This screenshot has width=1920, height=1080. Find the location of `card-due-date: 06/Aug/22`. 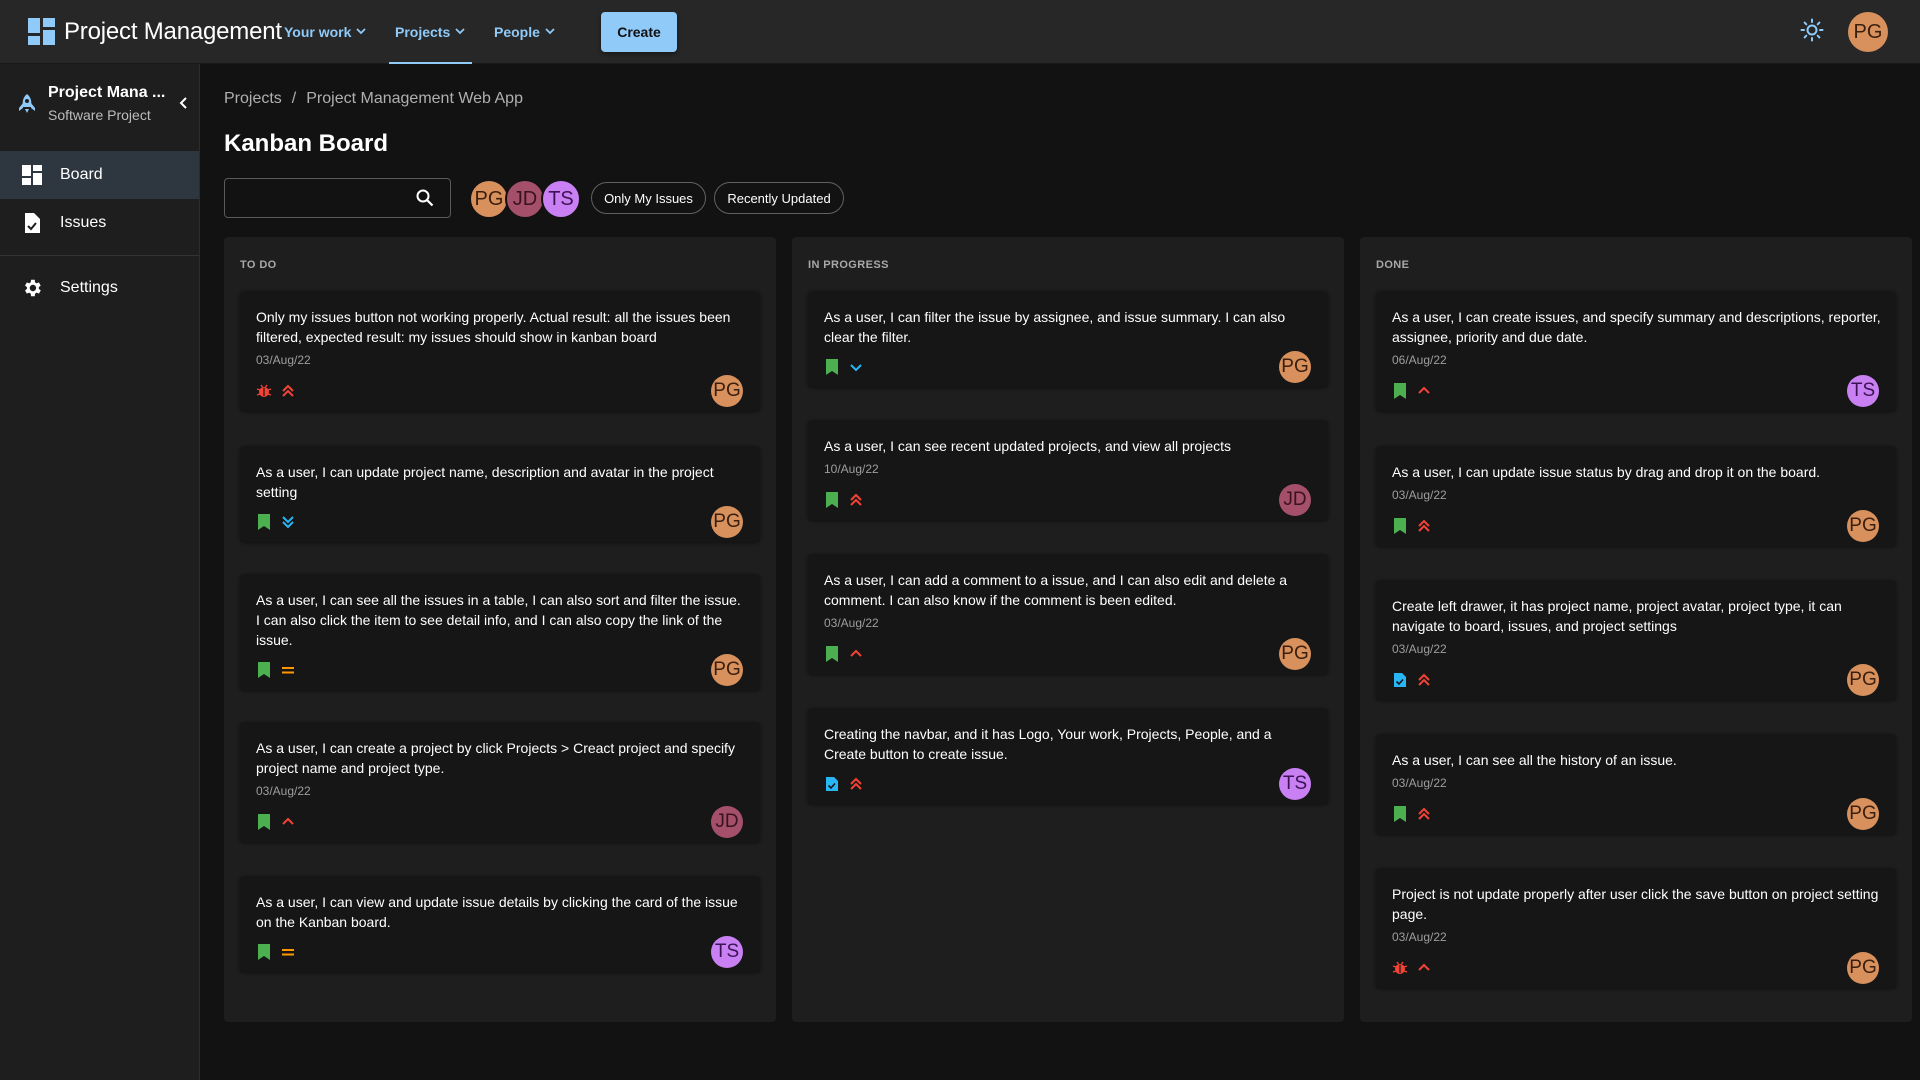

card-due-date: 06/Aug/22 is located at coordinates (1419, 360).